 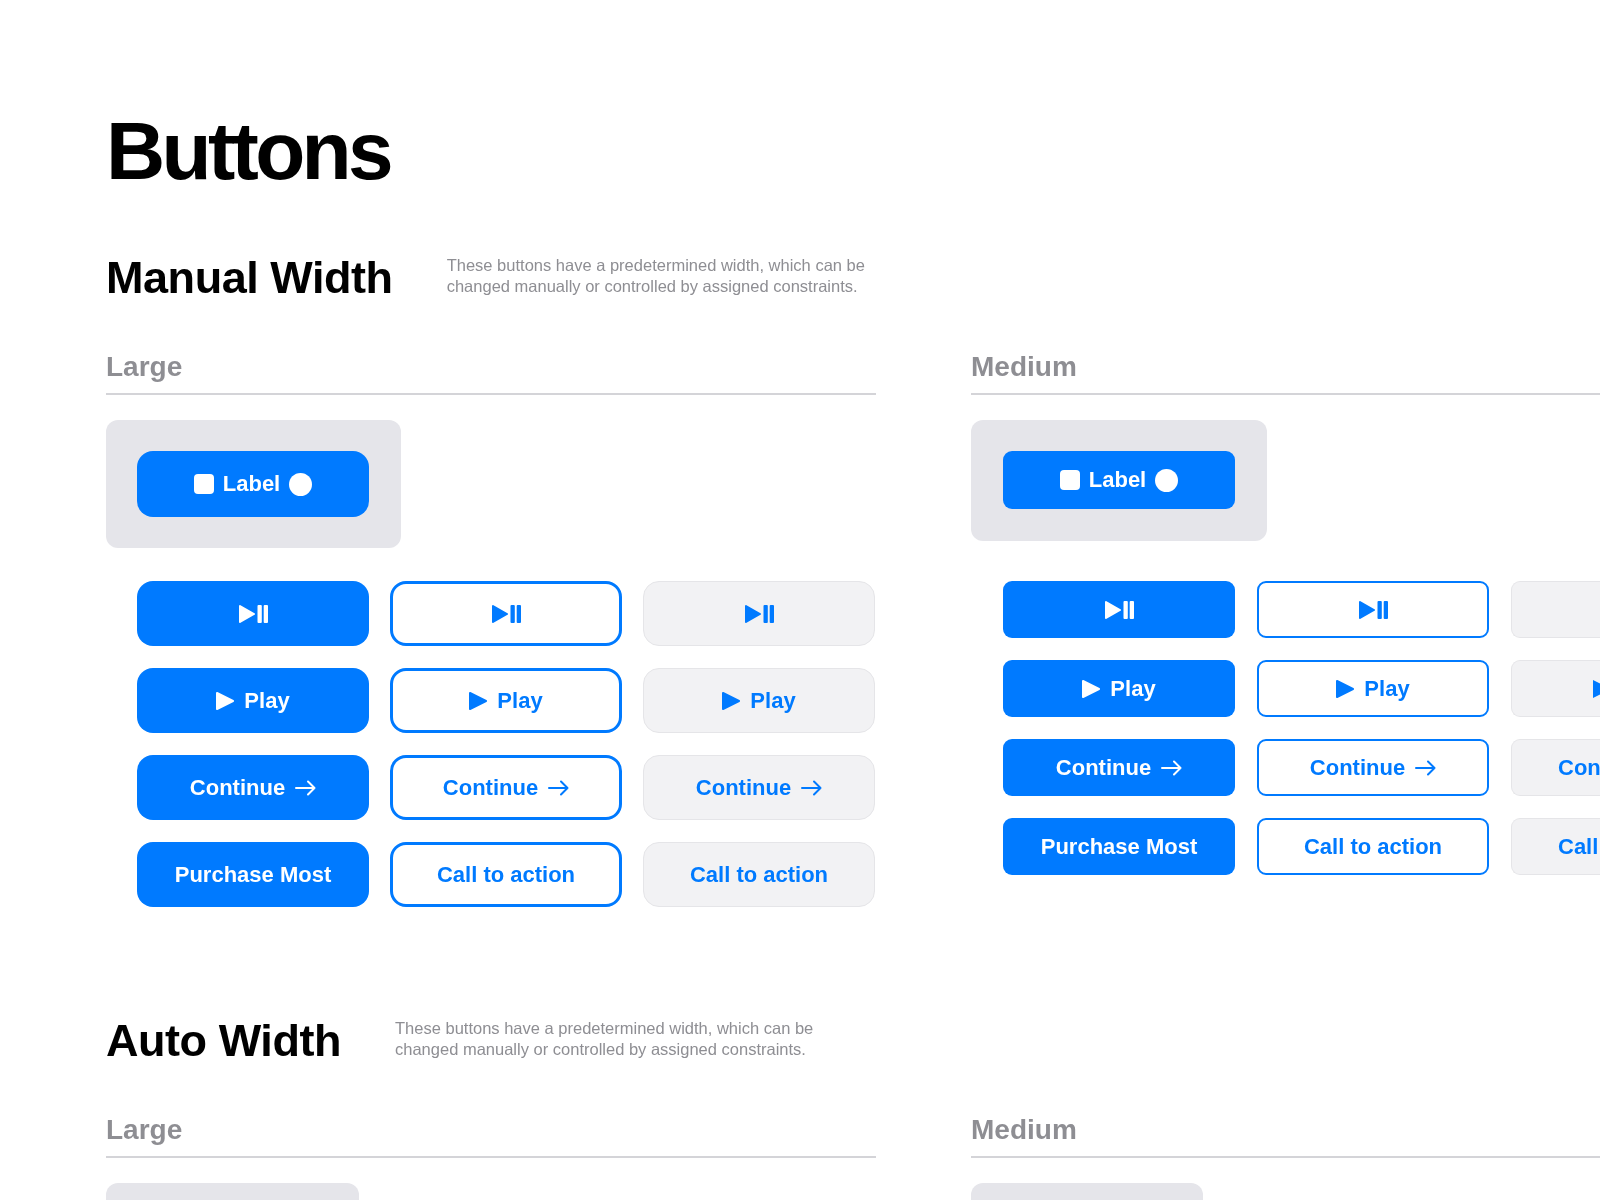 What do you see at coordinates (249, 277) in the screenshot?
I see `section-heading: Manual Width` at bounding box center [249, 277].